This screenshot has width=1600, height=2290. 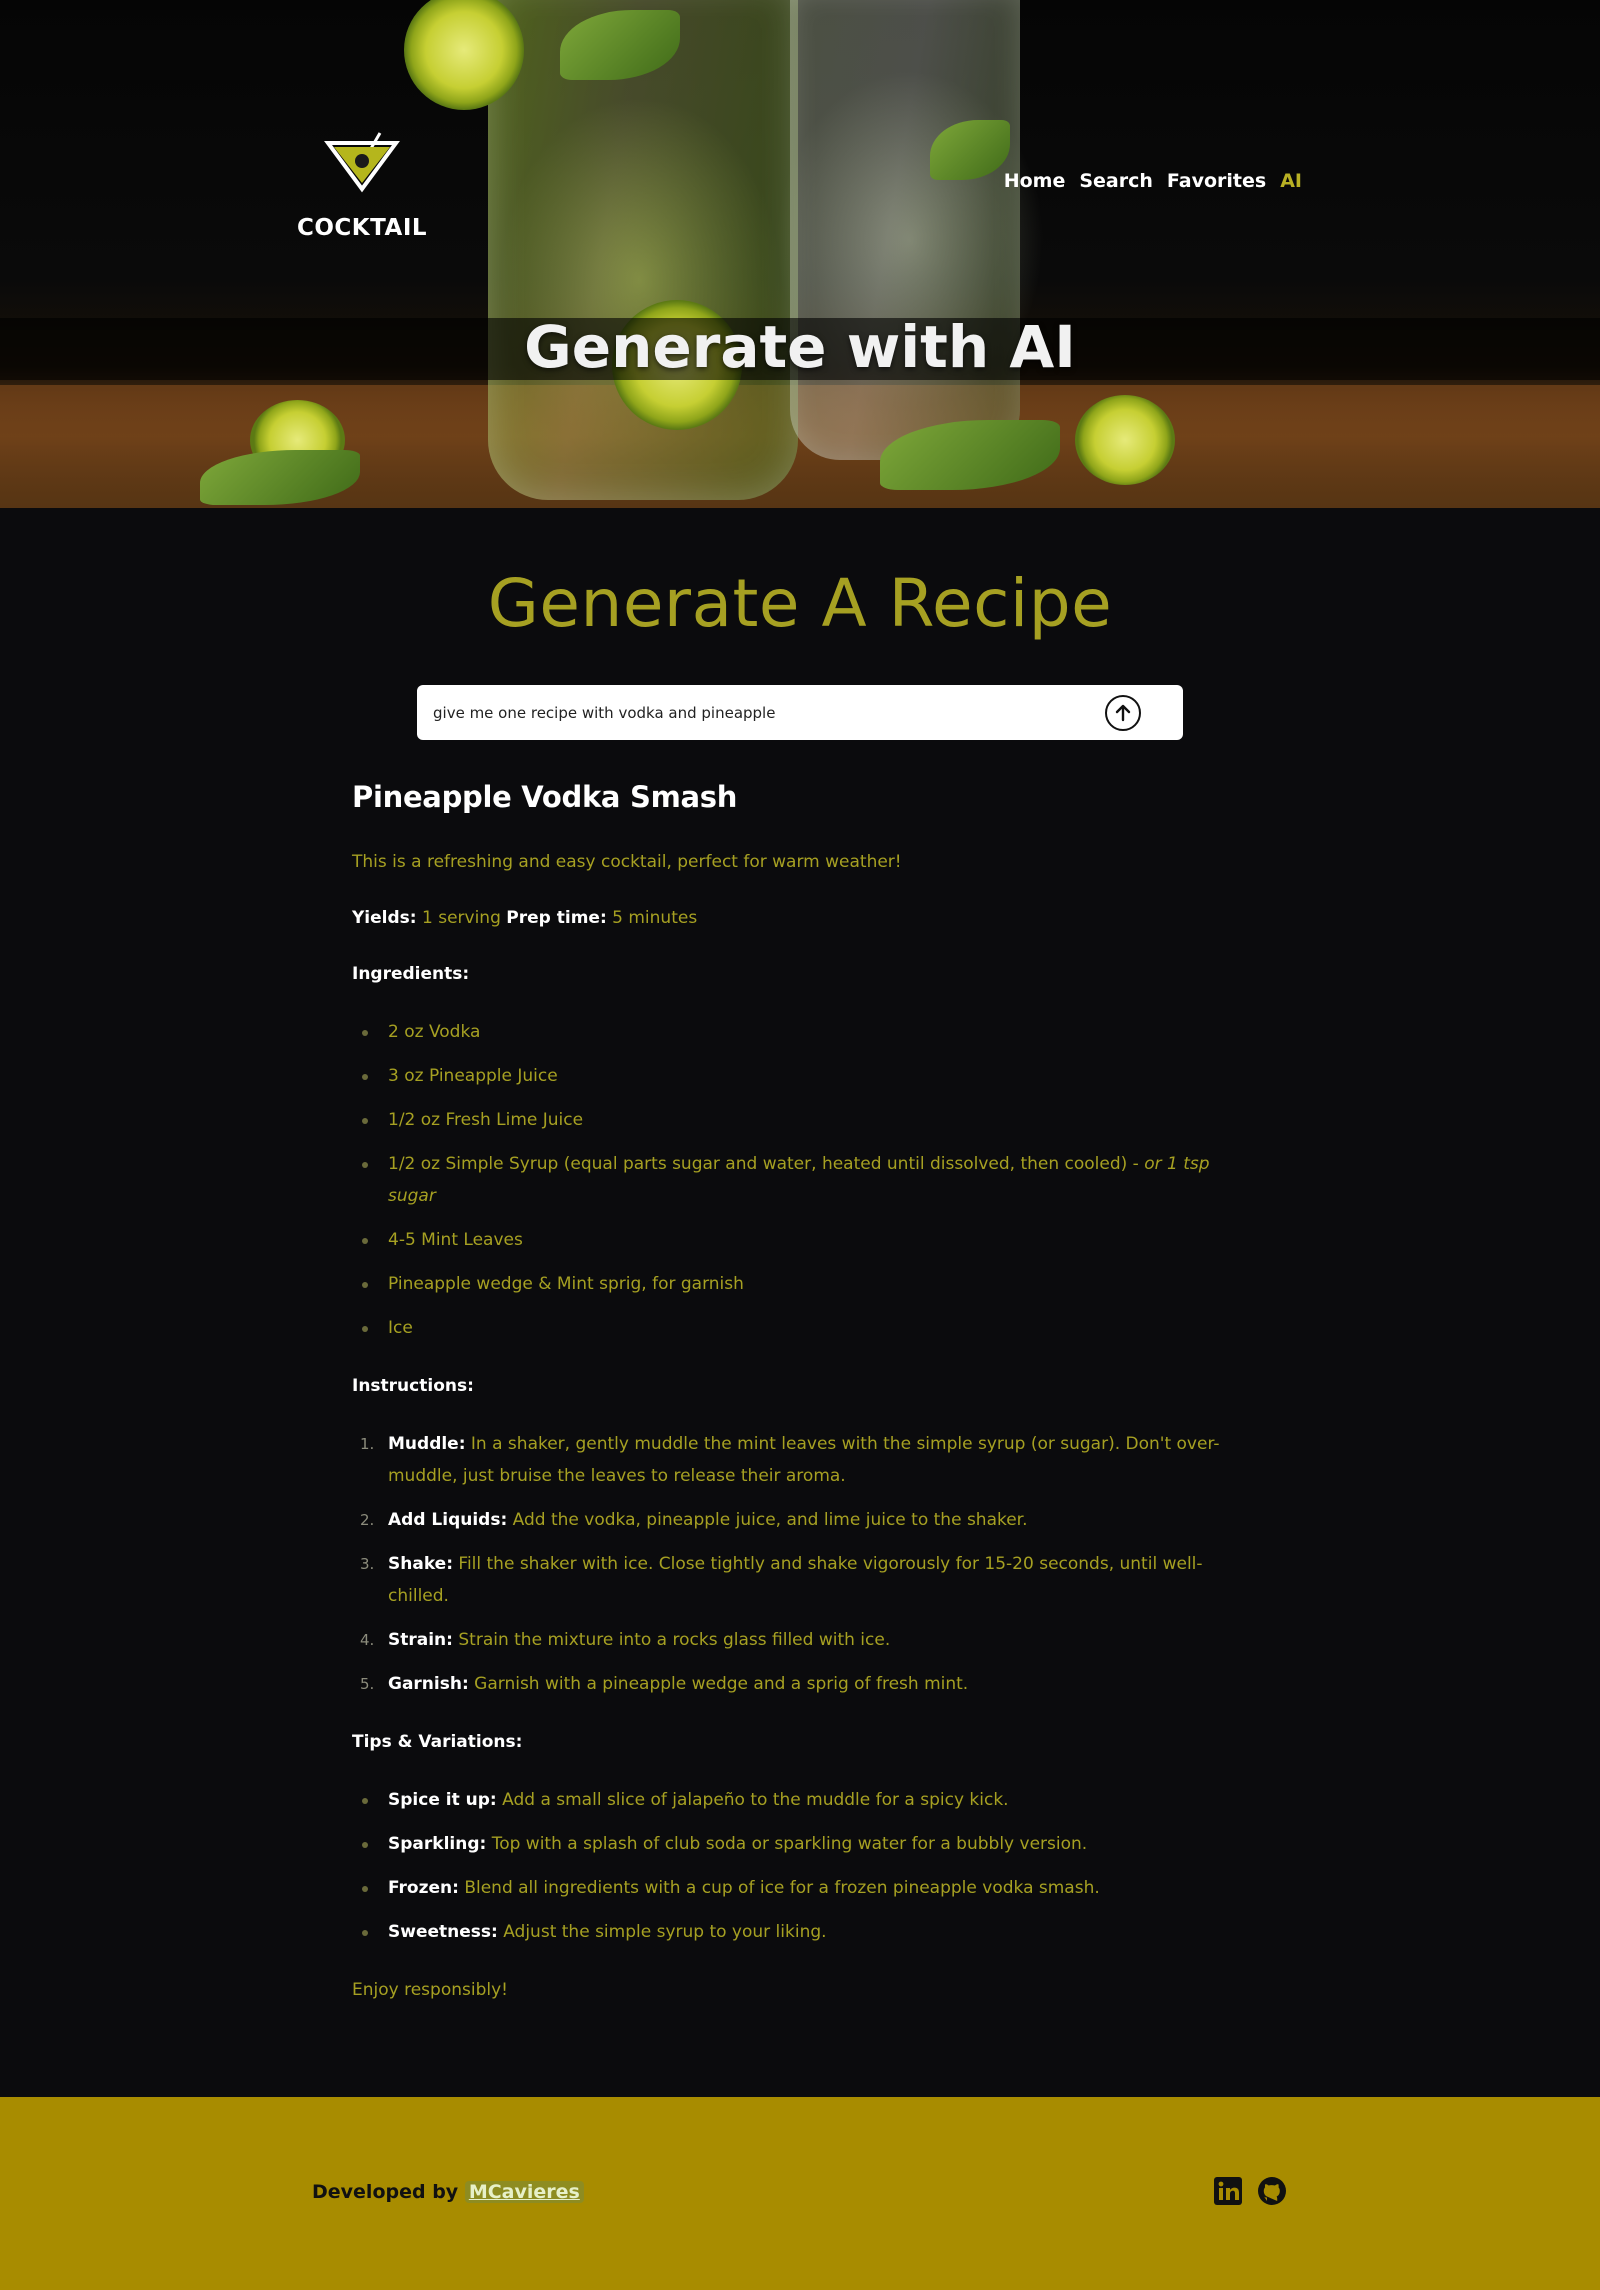 I want to click on yields-value: 1 serving, so click(x=461, y=918).